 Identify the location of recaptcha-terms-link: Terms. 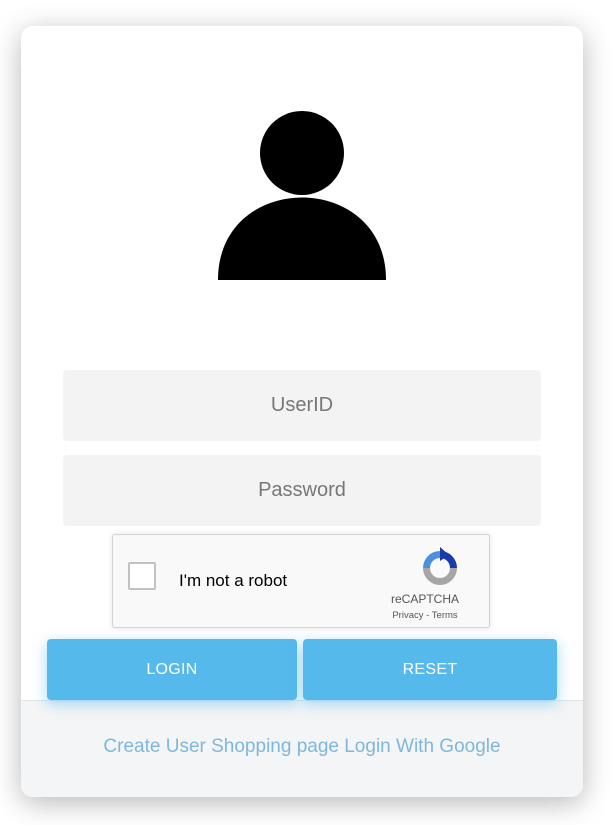
(445, 615).